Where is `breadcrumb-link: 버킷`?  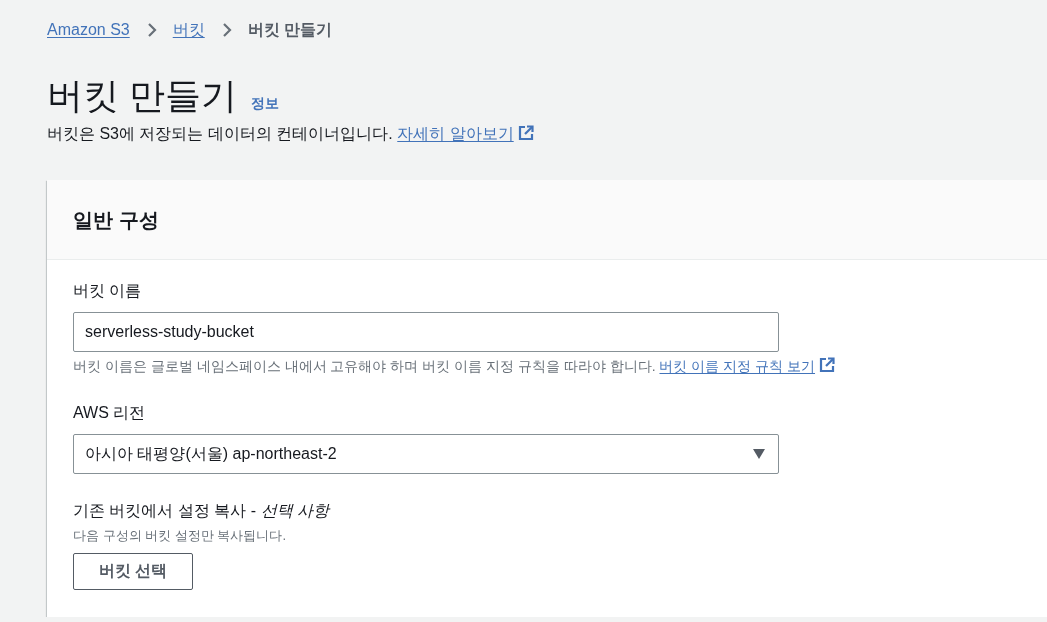 breadcrumb-link: 버킷 is located at coordinates (188, 30).